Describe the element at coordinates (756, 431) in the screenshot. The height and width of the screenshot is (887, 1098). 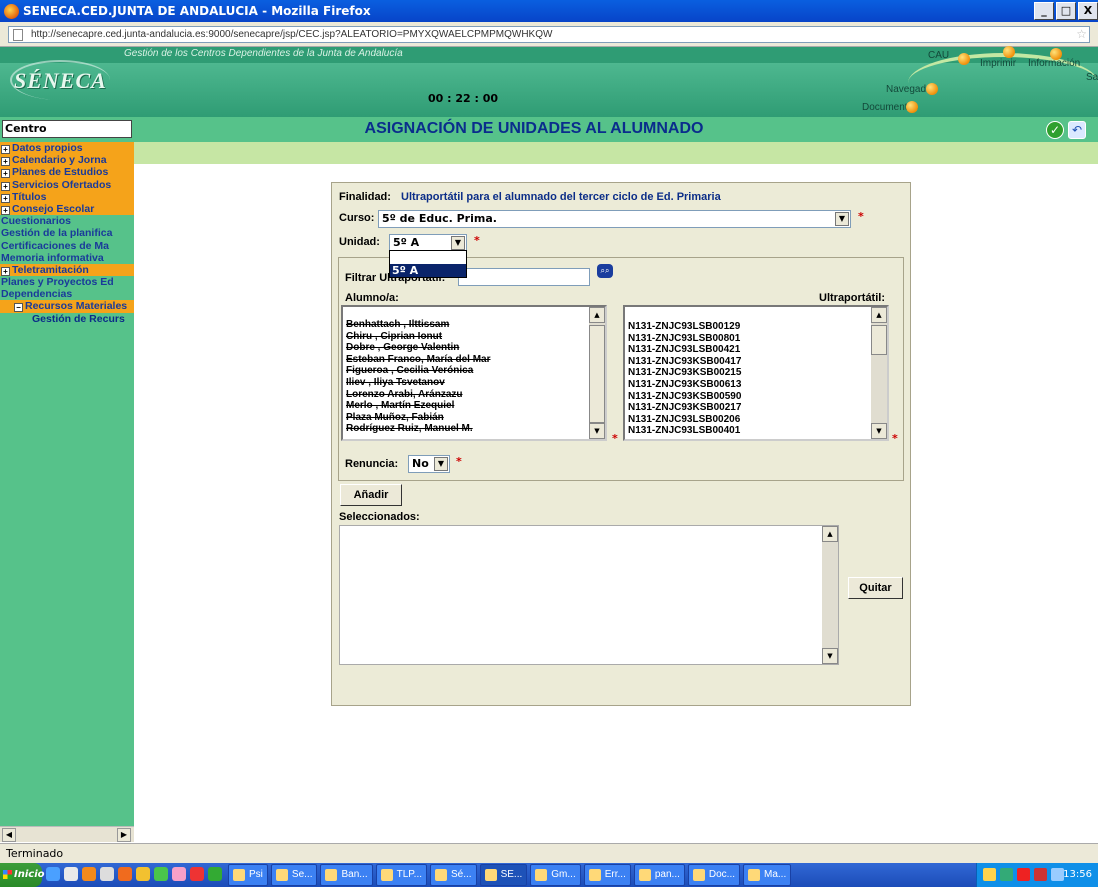
I see `ultraportatil-list-item: N131-ZNJC93LSB00401` at that location.